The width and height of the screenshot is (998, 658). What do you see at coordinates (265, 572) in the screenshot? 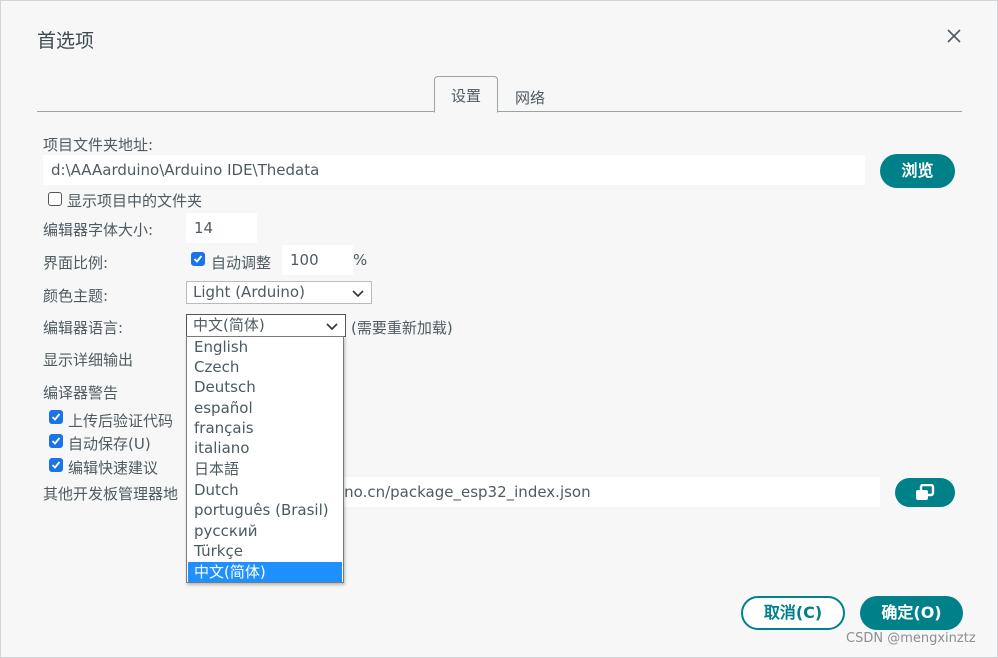
I see `language-option-selected: 中文(简体)` at bounding box center [265, 572].